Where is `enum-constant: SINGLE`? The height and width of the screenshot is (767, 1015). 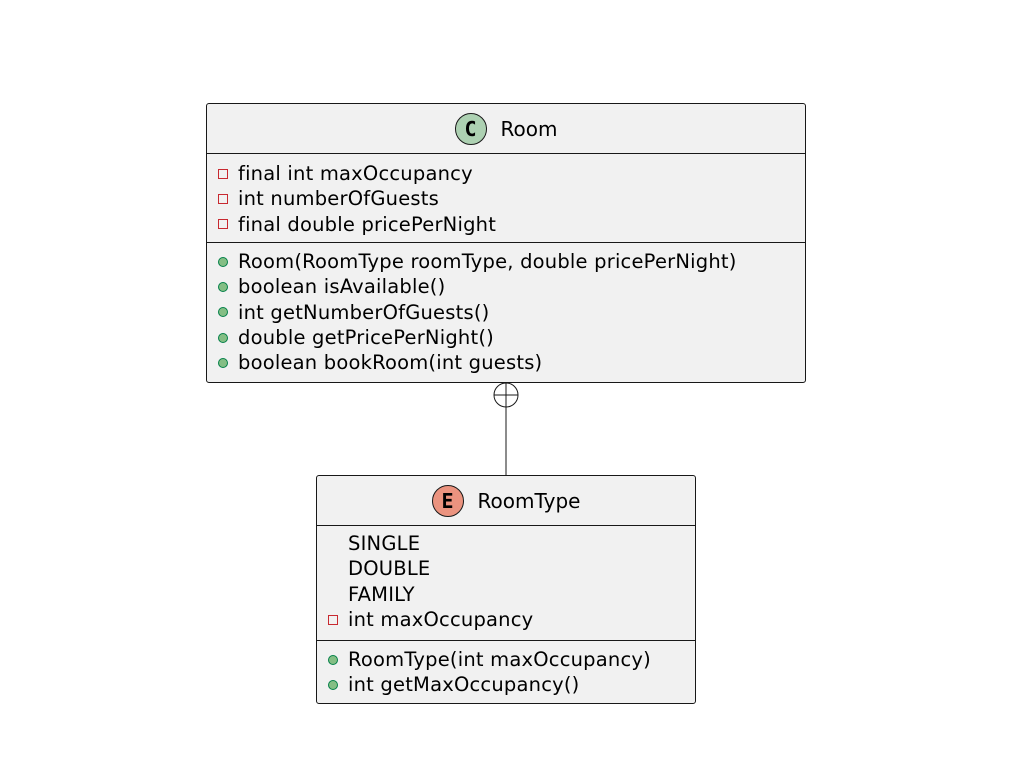
enum-constant: SINGLE is located at coordinates (506, 543).